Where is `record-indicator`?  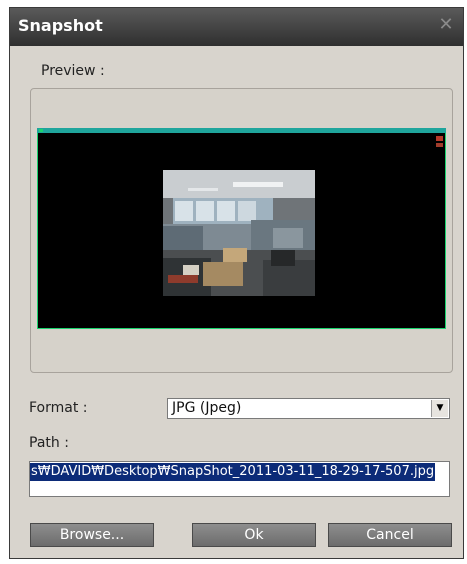 record-indicator is located at coordinates (439, 138).